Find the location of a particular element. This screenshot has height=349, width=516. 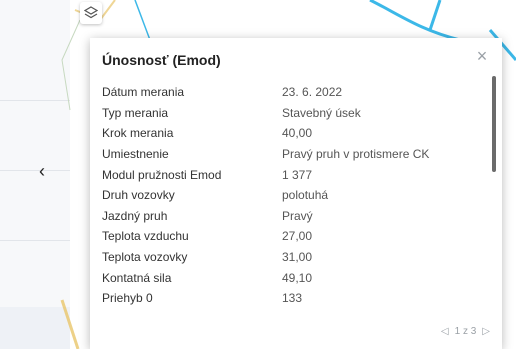

attribute-label: Druh vozovky is located at coordinates (138, 195).